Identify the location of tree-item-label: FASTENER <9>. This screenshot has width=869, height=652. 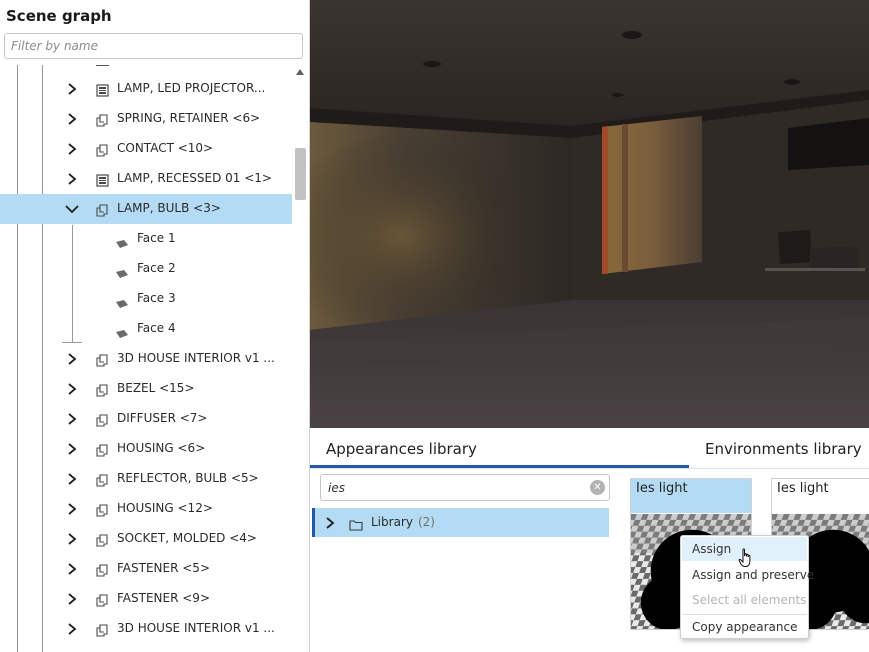
(163, 598).